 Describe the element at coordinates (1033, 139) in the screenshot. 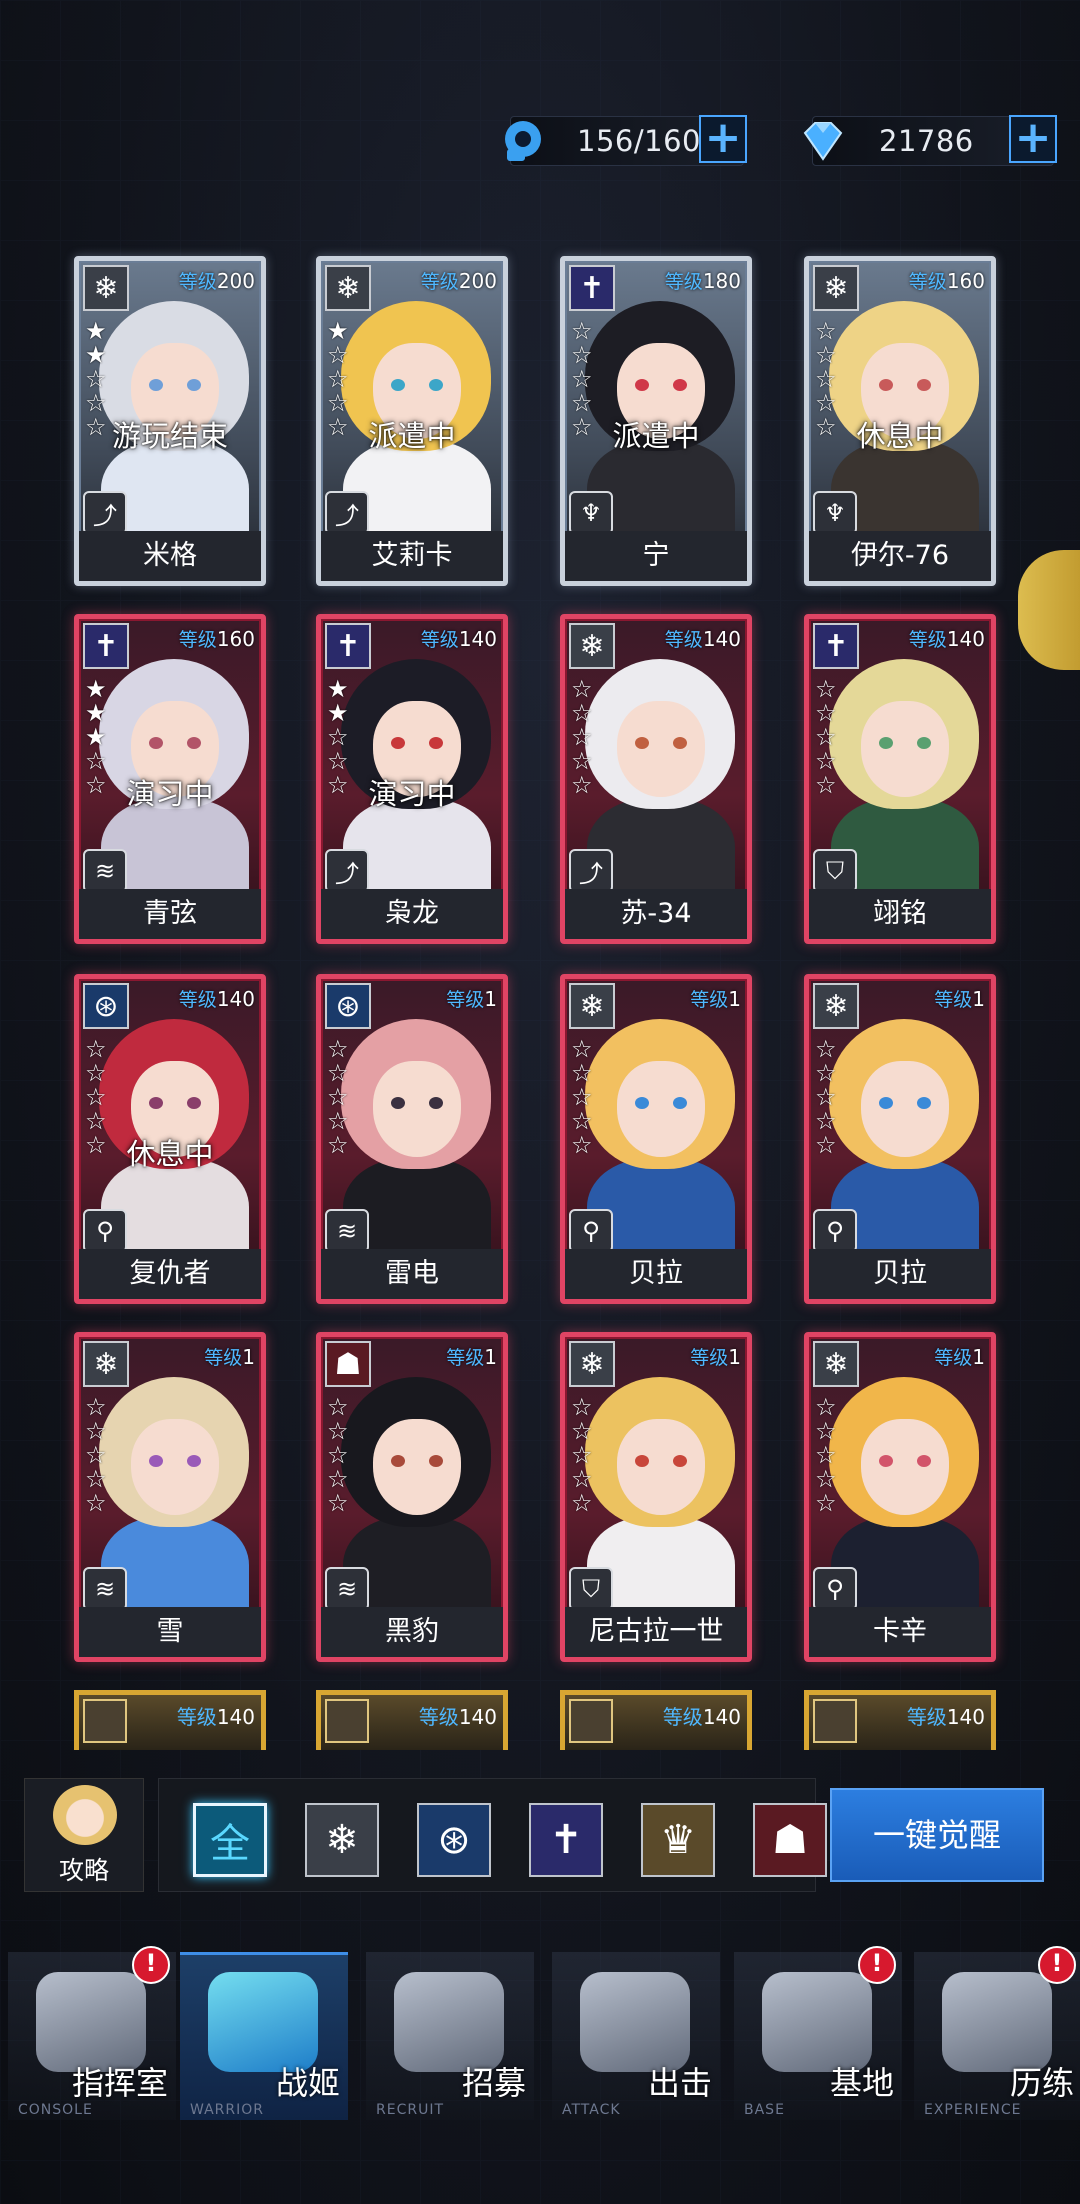

I see `add-diamond-button: +` at that location.